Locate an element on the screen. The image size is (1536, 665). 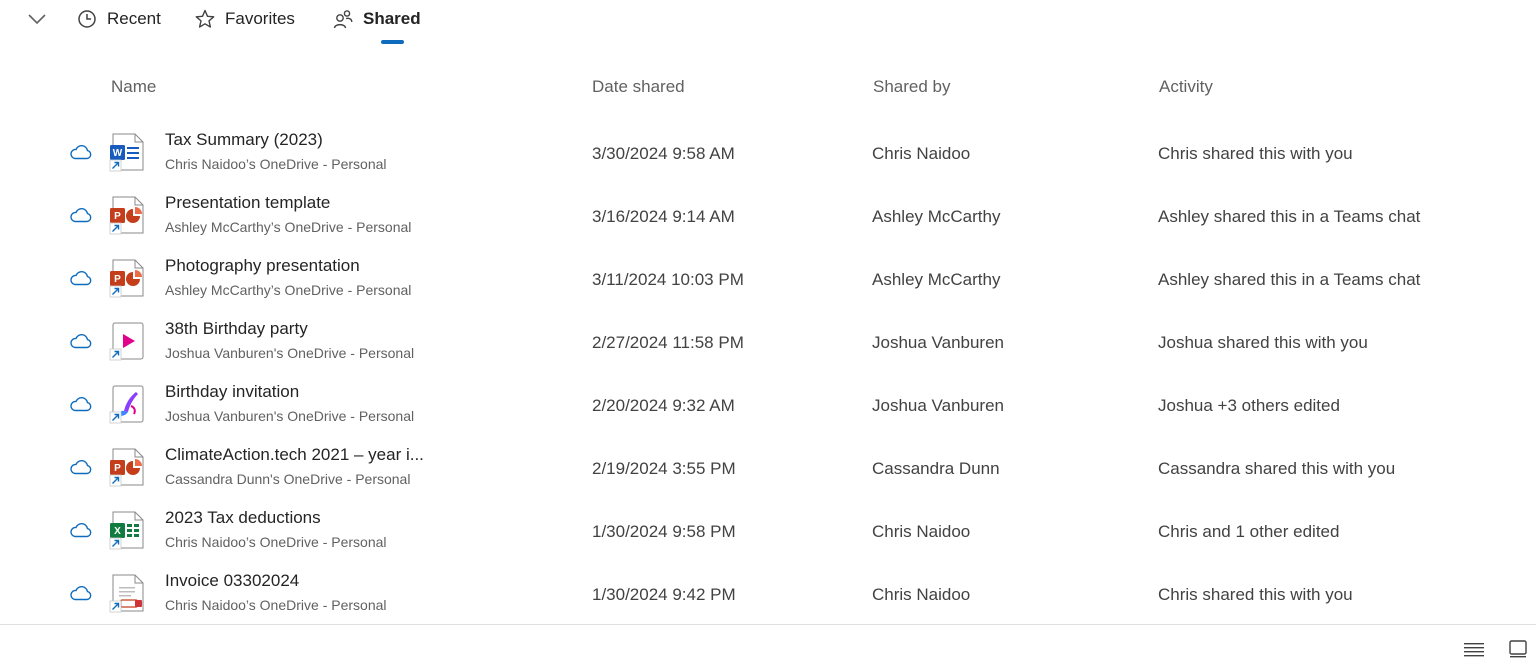
file-name: 38th Birthday party is located at coordinates (236, 329).